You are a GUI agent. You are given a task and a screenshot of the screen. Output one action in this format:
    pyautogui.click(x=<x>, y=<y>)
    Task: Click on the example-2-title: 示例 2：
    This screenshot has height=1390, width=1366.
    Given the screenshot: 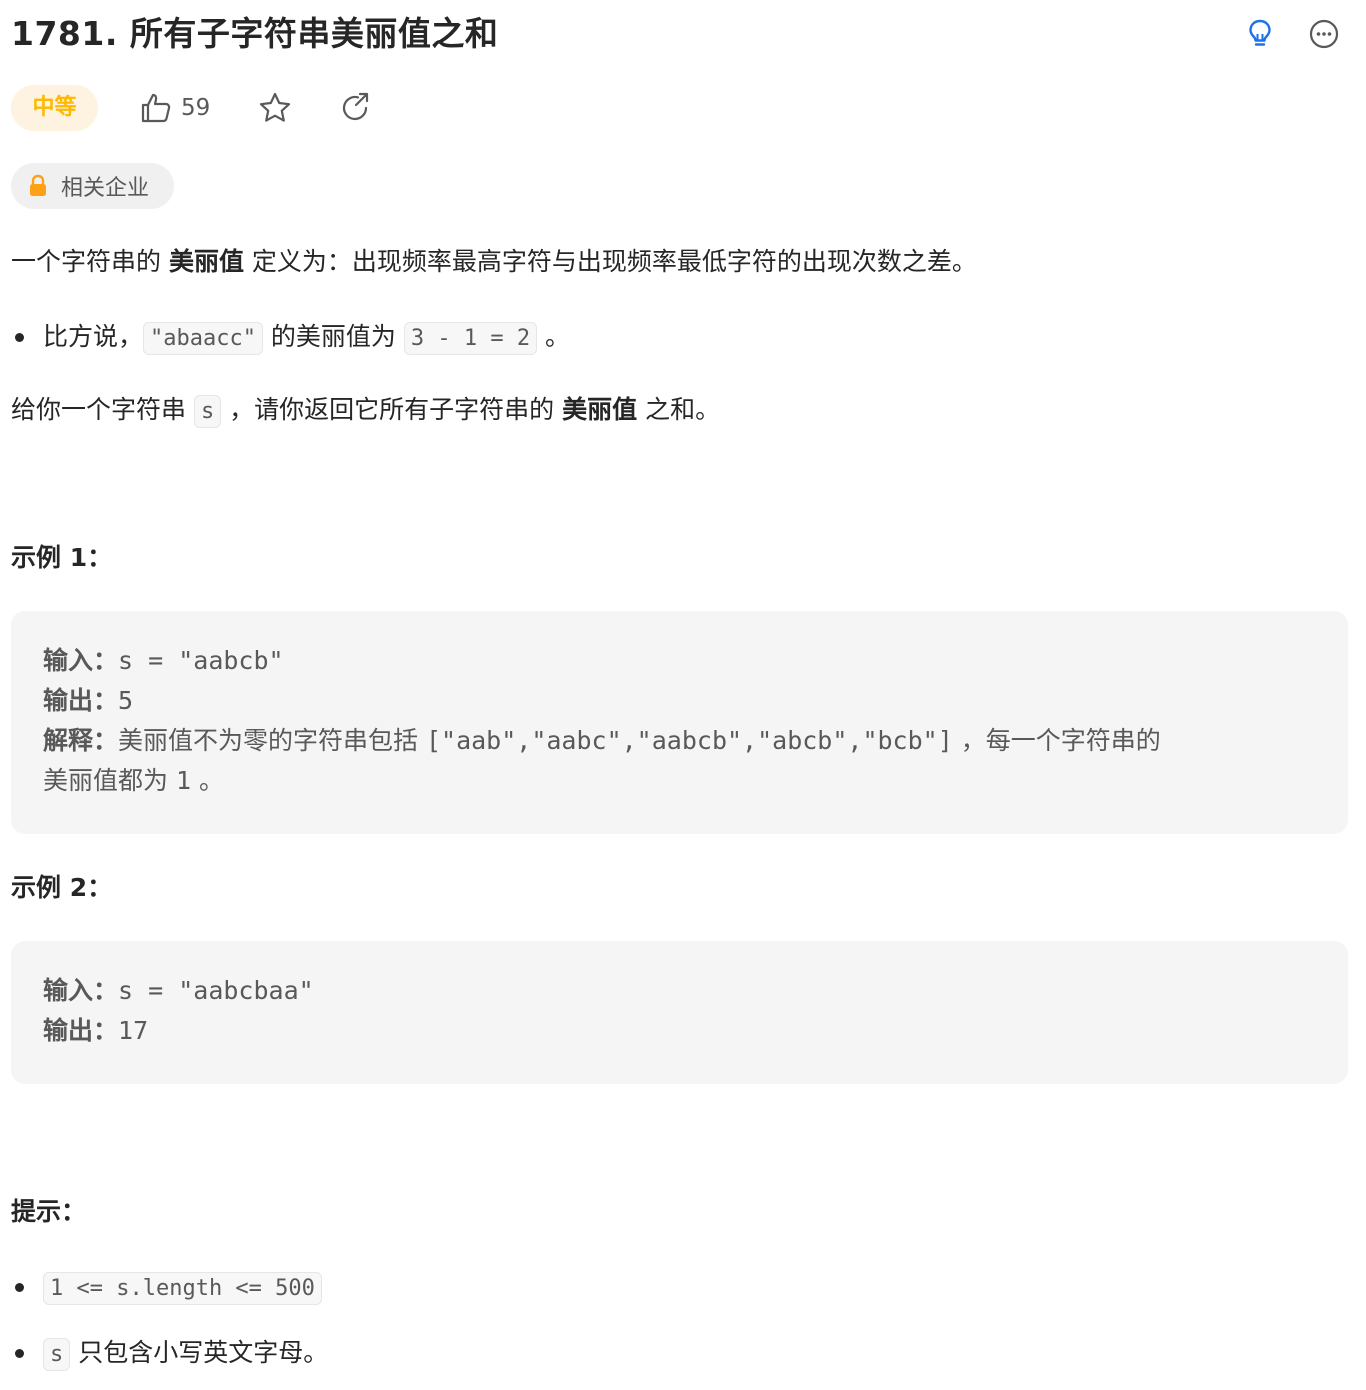 What is the action you would take?
    pyautogui.click(x=62, y=887)
    